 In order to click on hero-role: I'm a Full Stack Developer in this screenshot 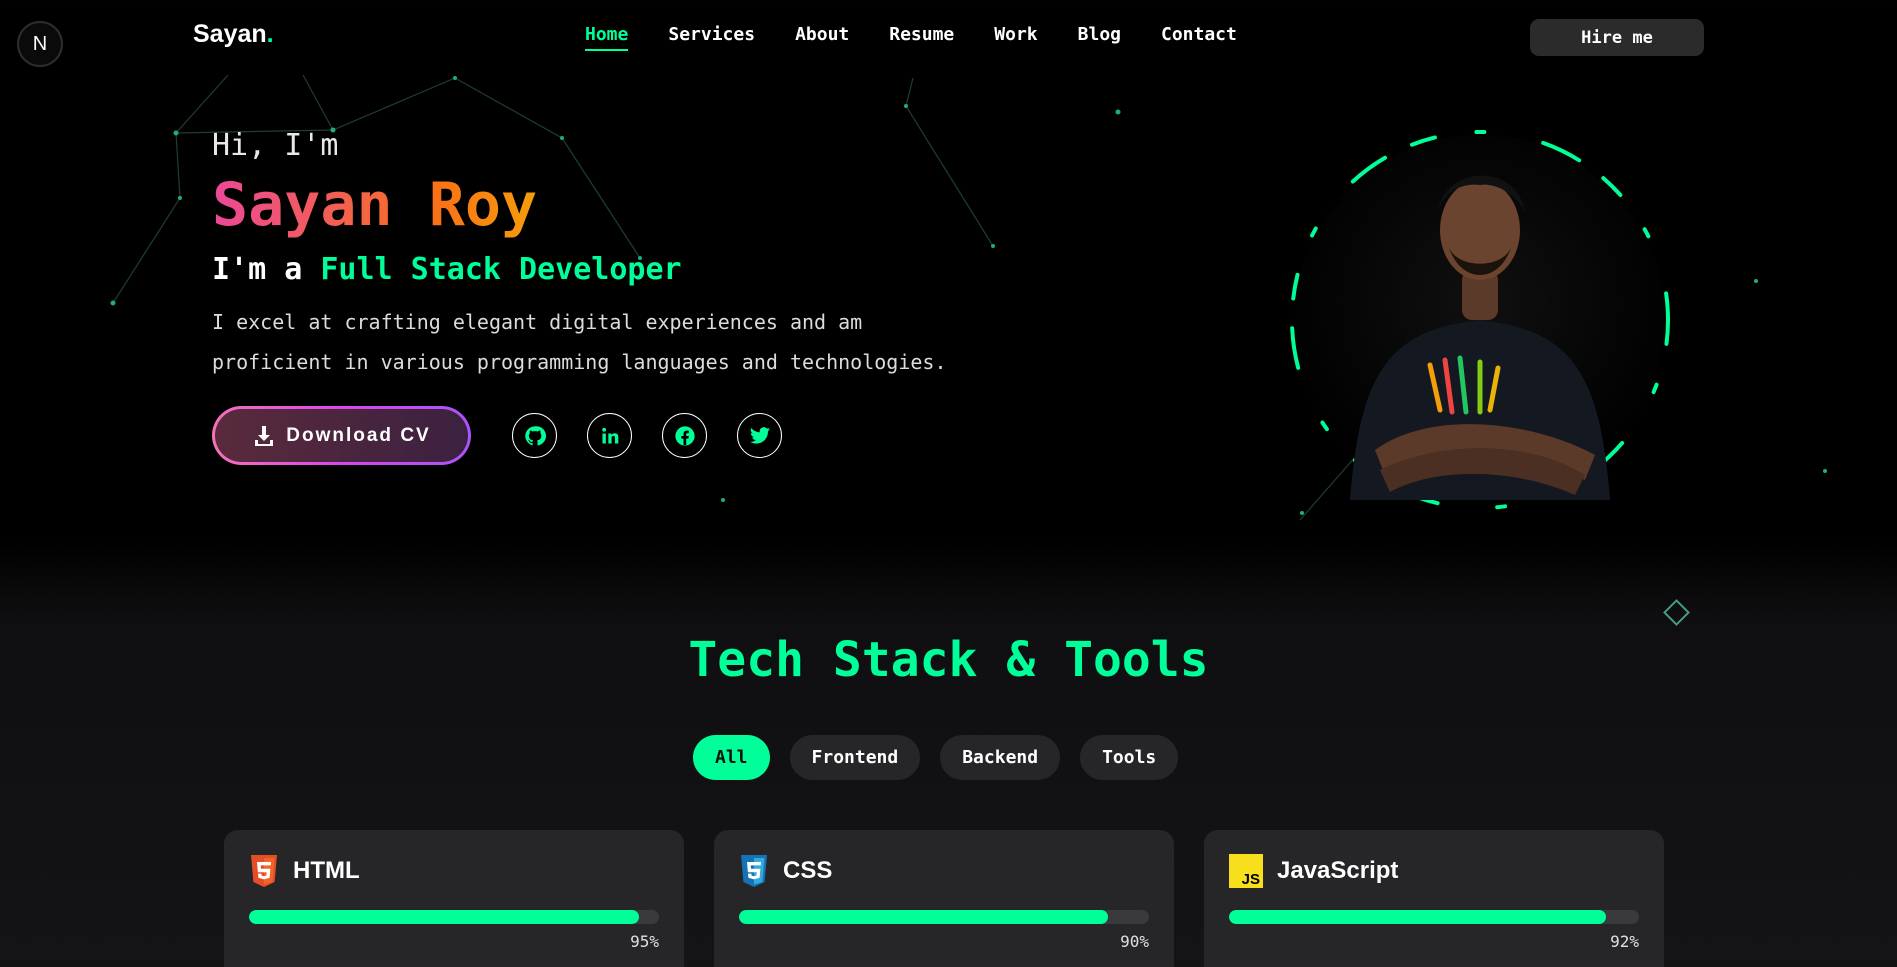, I will do `click(447, 269)`.